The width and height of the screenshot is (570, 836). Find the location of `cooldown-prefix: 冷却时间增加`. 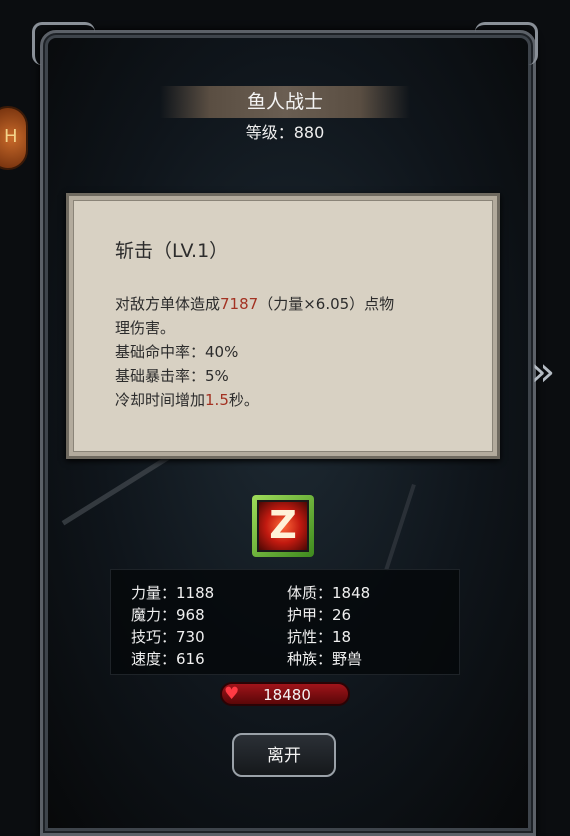

cooldown-prefix: 冷却时间增加 is located at coordinates (160, 400).